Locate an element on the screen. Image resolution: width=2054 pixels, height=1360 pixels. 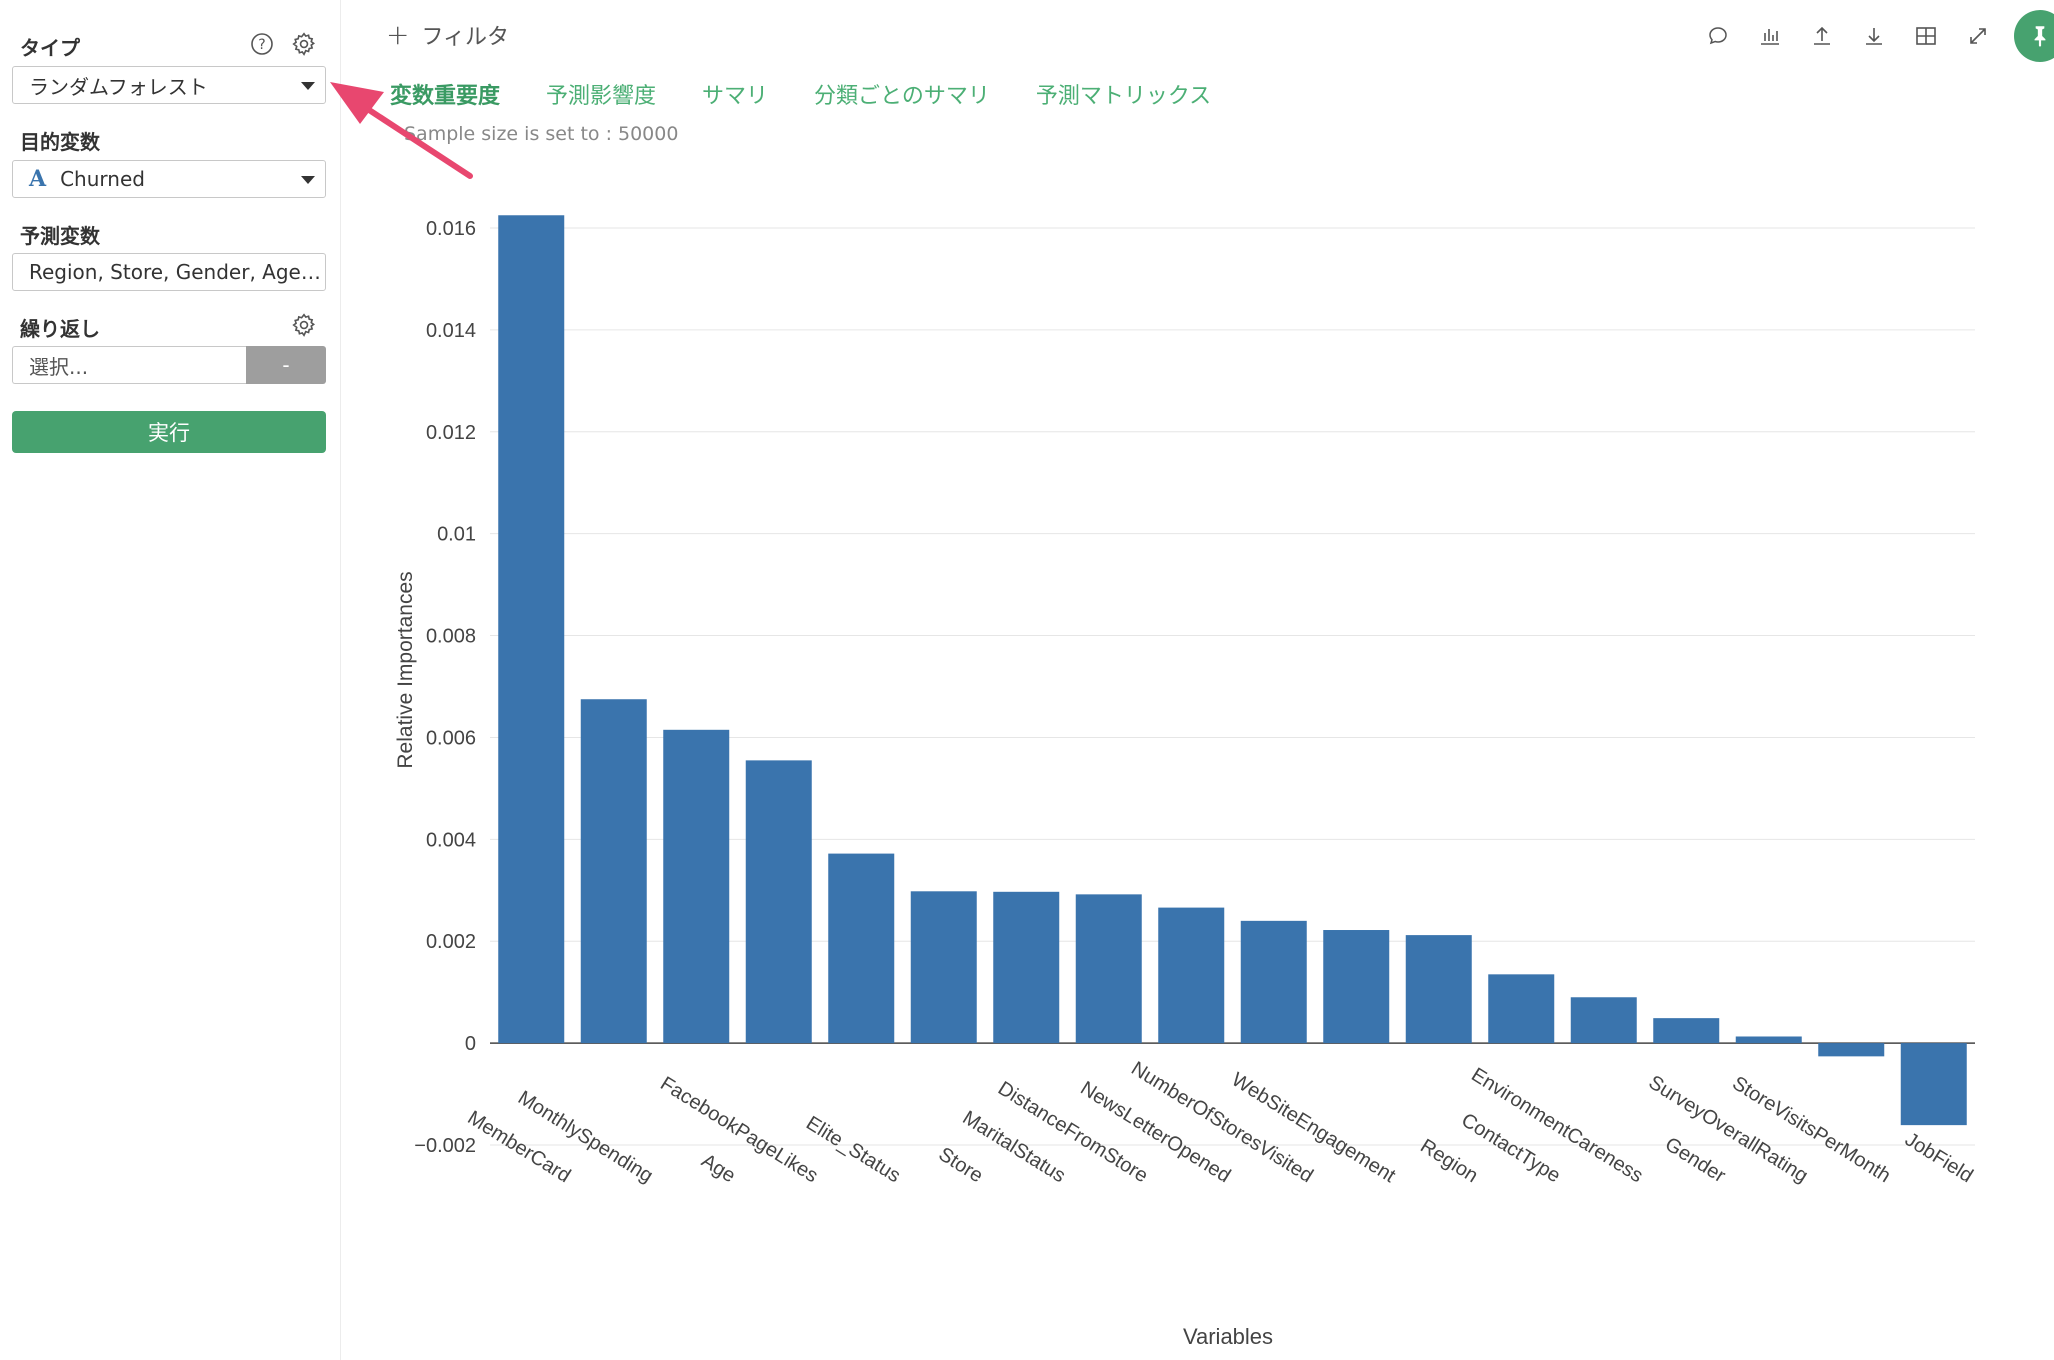
bar-FacebookPageLikes is located at coordinates (778, 902).